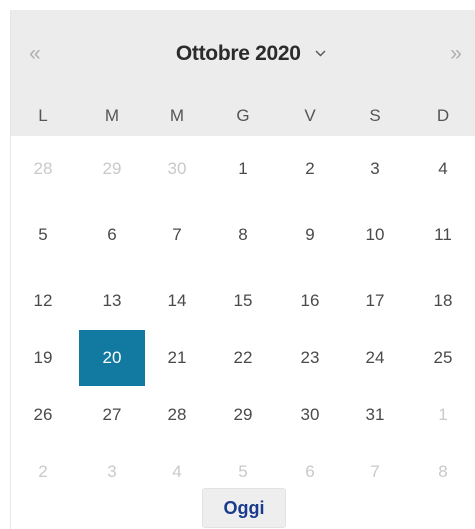 The image size is (475, 529). I want to click on day-cell: 11, so click(442, 235).